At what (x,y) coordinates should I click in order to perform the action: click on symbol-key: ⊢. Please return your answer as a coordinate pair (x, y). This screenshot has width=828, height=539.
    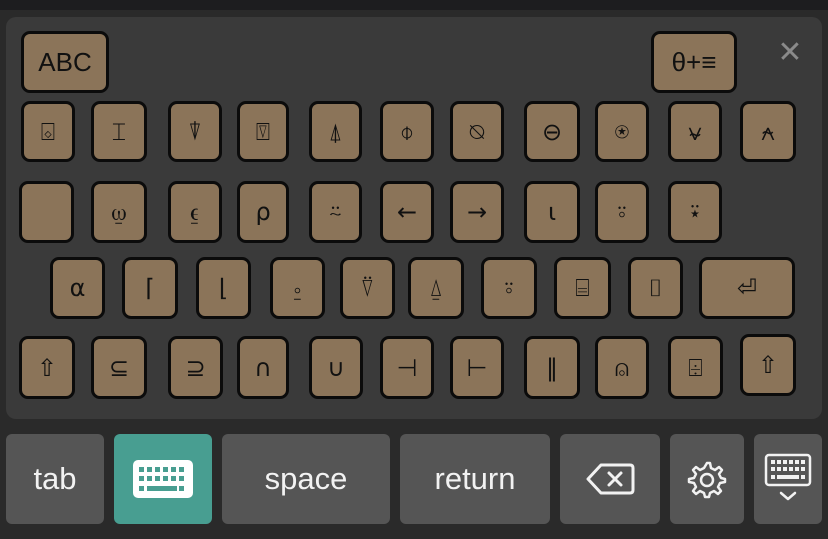
    Looking at the image, I should click on (477, 367).